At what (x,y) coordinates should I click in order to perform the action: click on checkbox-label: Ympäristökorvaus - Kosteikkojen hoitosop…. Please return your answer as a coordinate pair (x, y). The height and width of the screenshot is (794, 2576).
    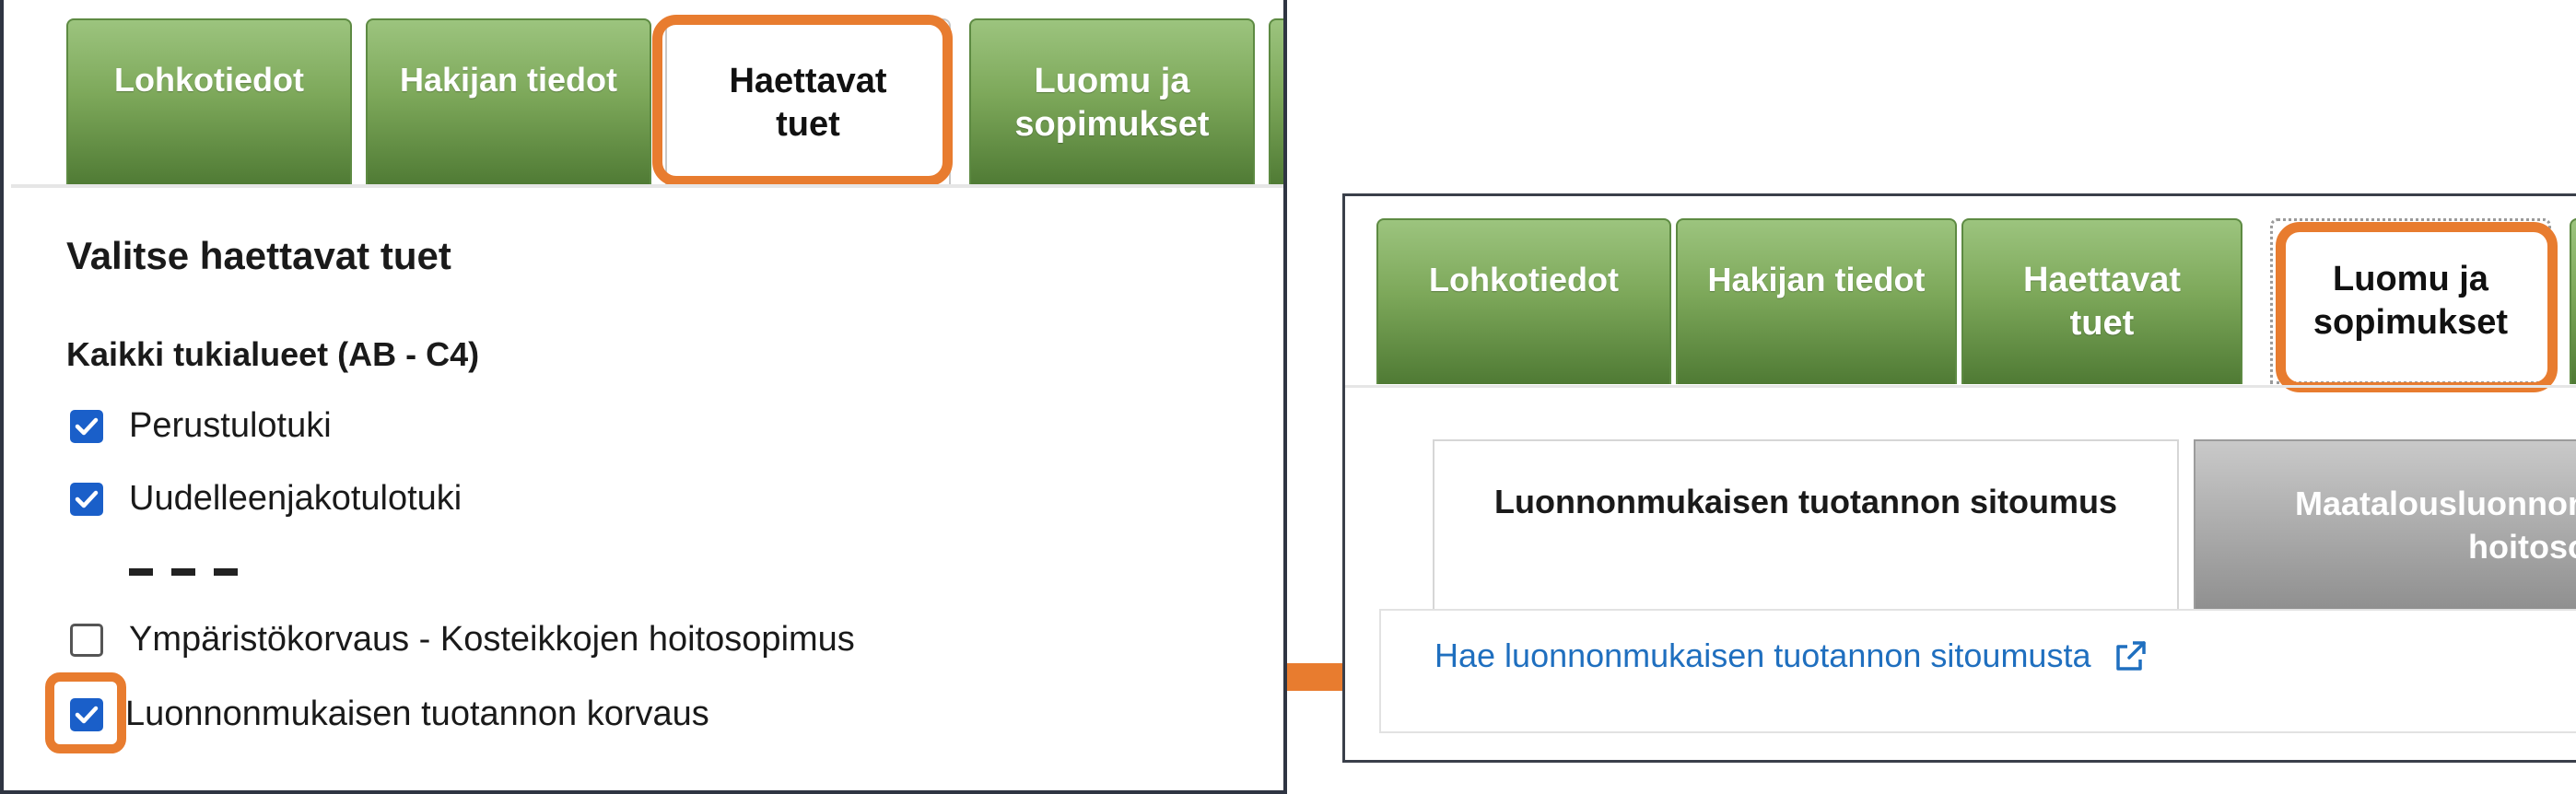
    Looking at the image, I should click on (492, 639).